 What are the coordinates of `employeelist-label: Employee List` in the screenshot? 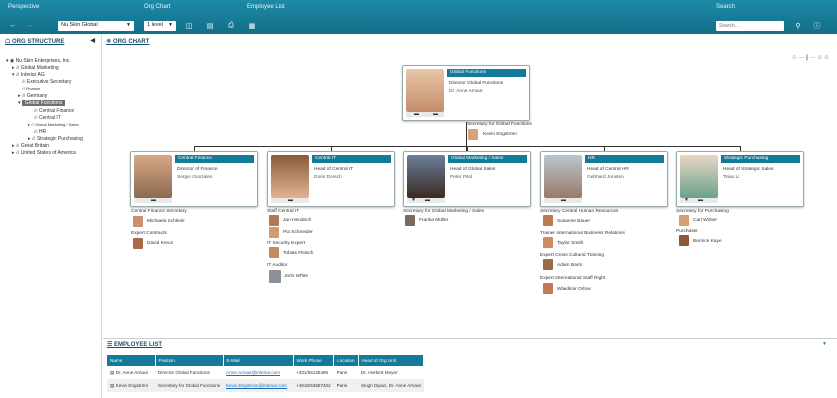 It's located at (266, 7).